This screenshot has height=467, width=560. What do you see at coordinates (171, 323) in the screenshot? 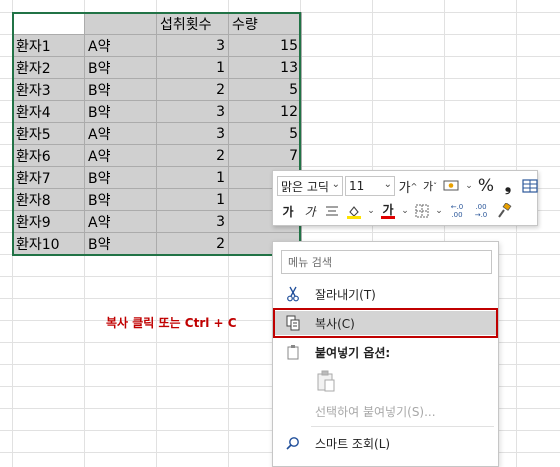
I see `instruction-annotation: 복사 클릭 또는 Ctrl + C` at bounding box center [171, 323].